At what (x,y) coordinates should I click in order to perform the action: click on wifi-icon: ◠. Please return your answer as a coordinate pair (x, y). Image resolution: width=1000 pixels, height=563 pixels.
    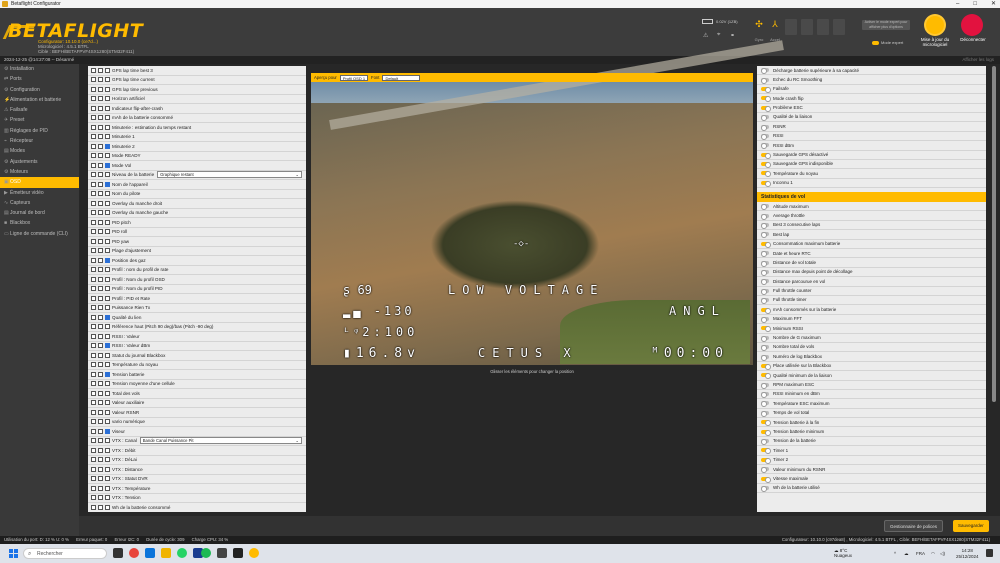
    Looking at the image, I should click on (933, 553).